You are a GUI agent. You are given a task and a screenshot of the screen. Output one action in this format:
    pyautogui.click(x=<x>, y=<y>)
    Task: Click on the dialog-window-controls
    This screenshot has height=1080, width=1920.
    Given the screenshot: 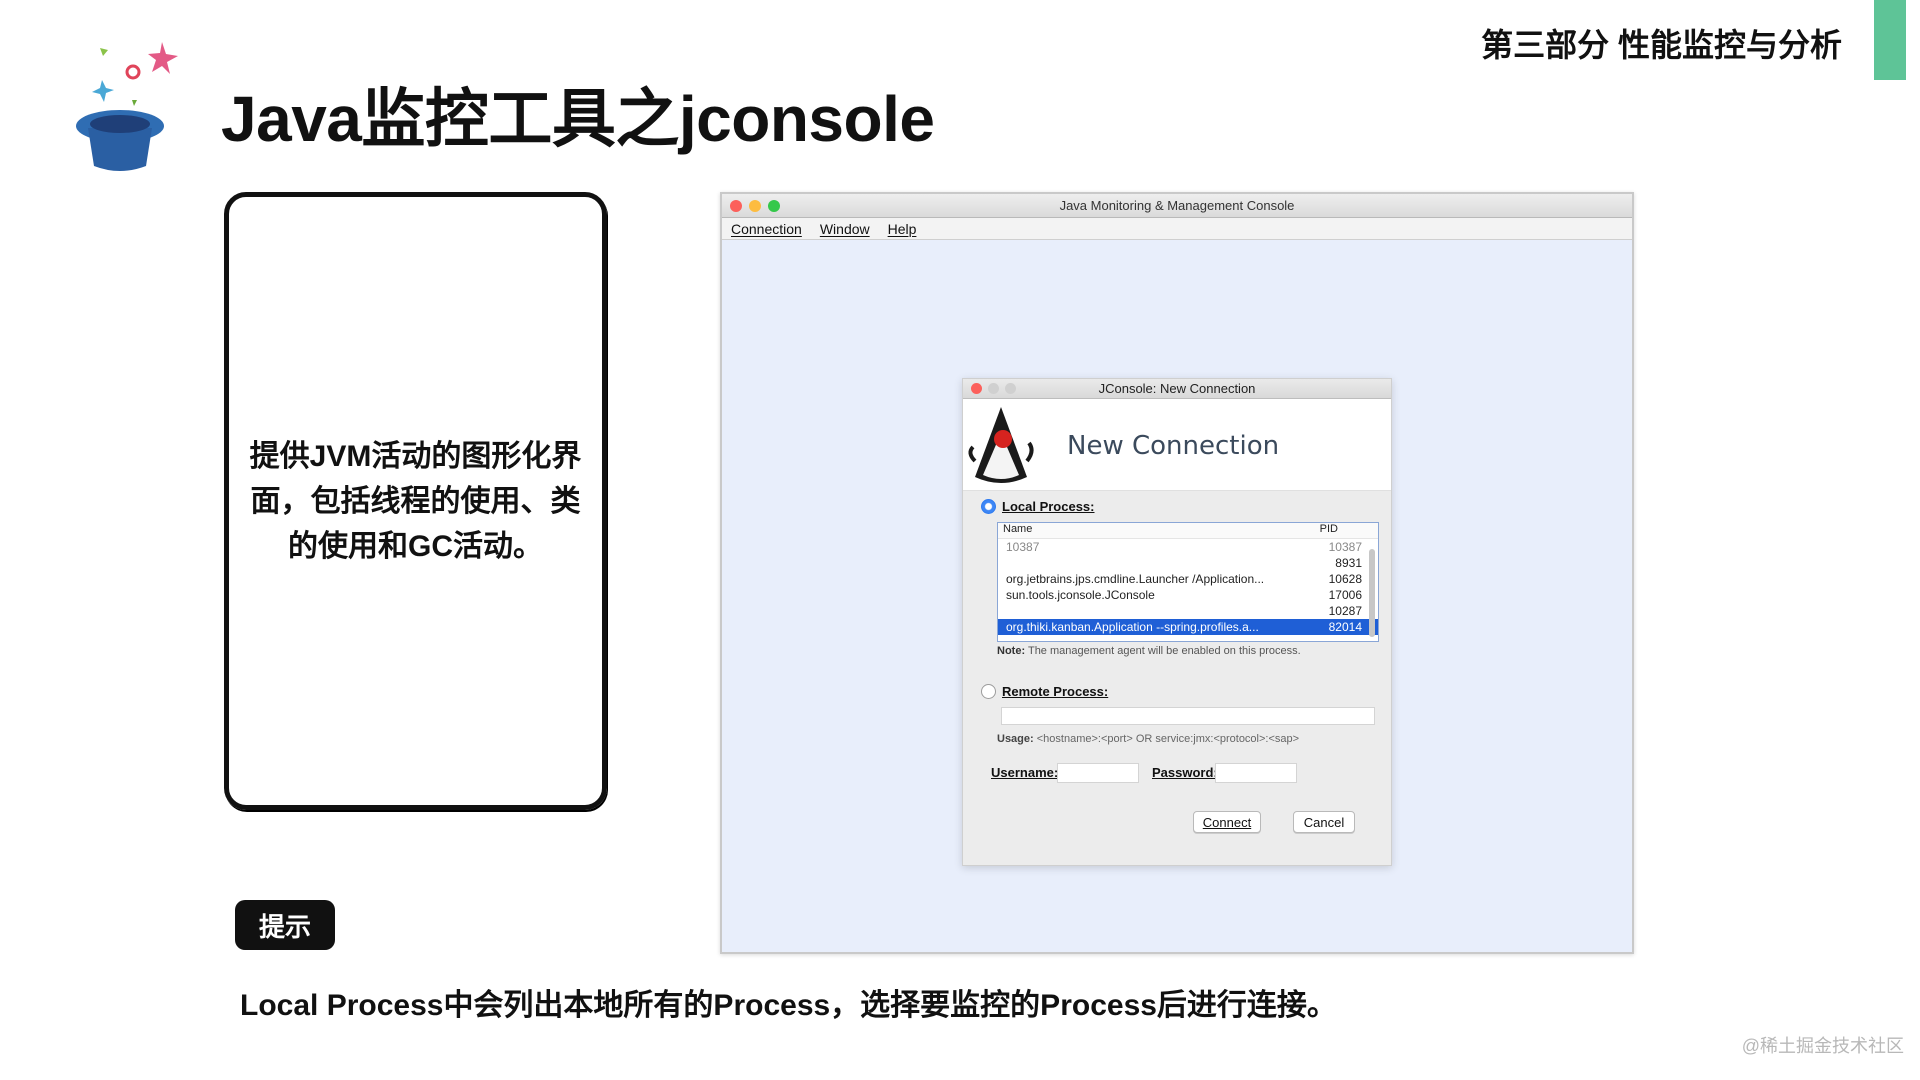 What is the action you would take?
    pyautogui.click(x=993, y=388)
    